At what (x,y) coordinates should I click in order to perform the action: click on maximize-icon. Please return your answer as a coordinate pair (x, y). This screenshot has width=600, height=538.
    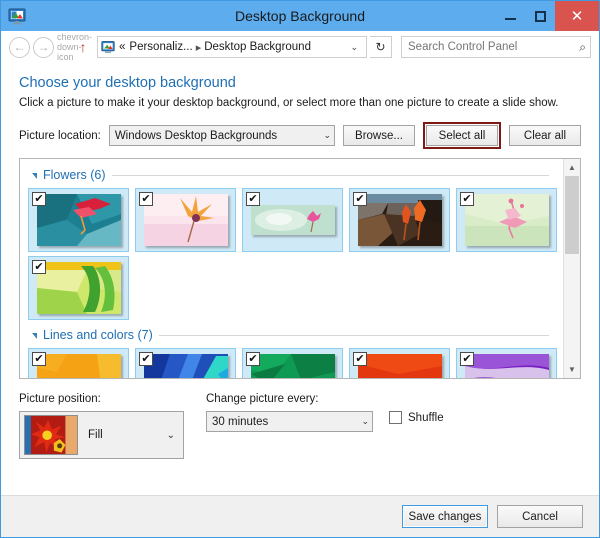
    Looking at the image, I should click on (540, 16).